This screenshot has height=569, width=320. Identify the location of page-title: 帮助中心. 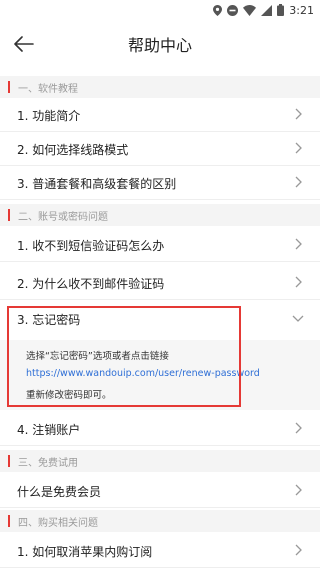
(159, 45).